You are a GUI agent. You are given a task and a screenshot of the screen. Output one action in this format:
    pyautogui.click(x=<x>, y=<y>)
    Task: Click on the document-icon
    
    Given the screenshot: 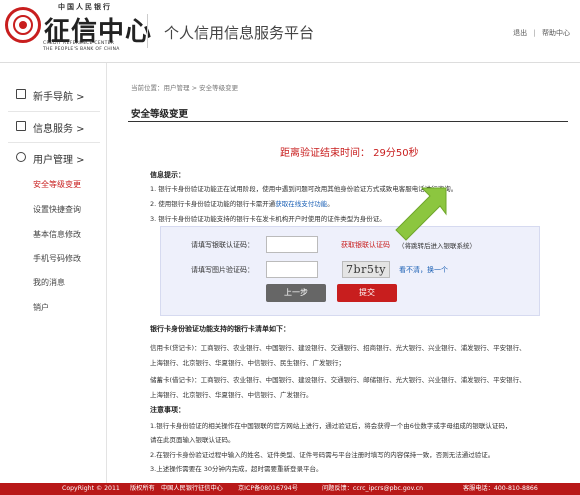 What is the action you would take?
    pyautogui.click(x=21, y=126)
    